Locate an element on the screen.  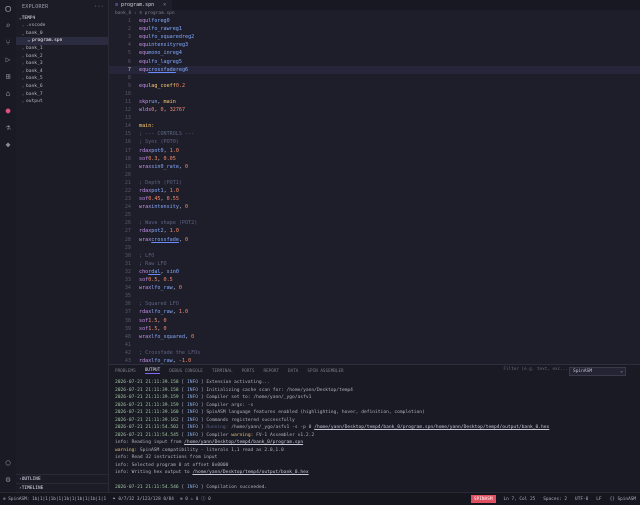
breadcrumb: bank_0 › ≡ program.spn is located at coordinates (374, 13).